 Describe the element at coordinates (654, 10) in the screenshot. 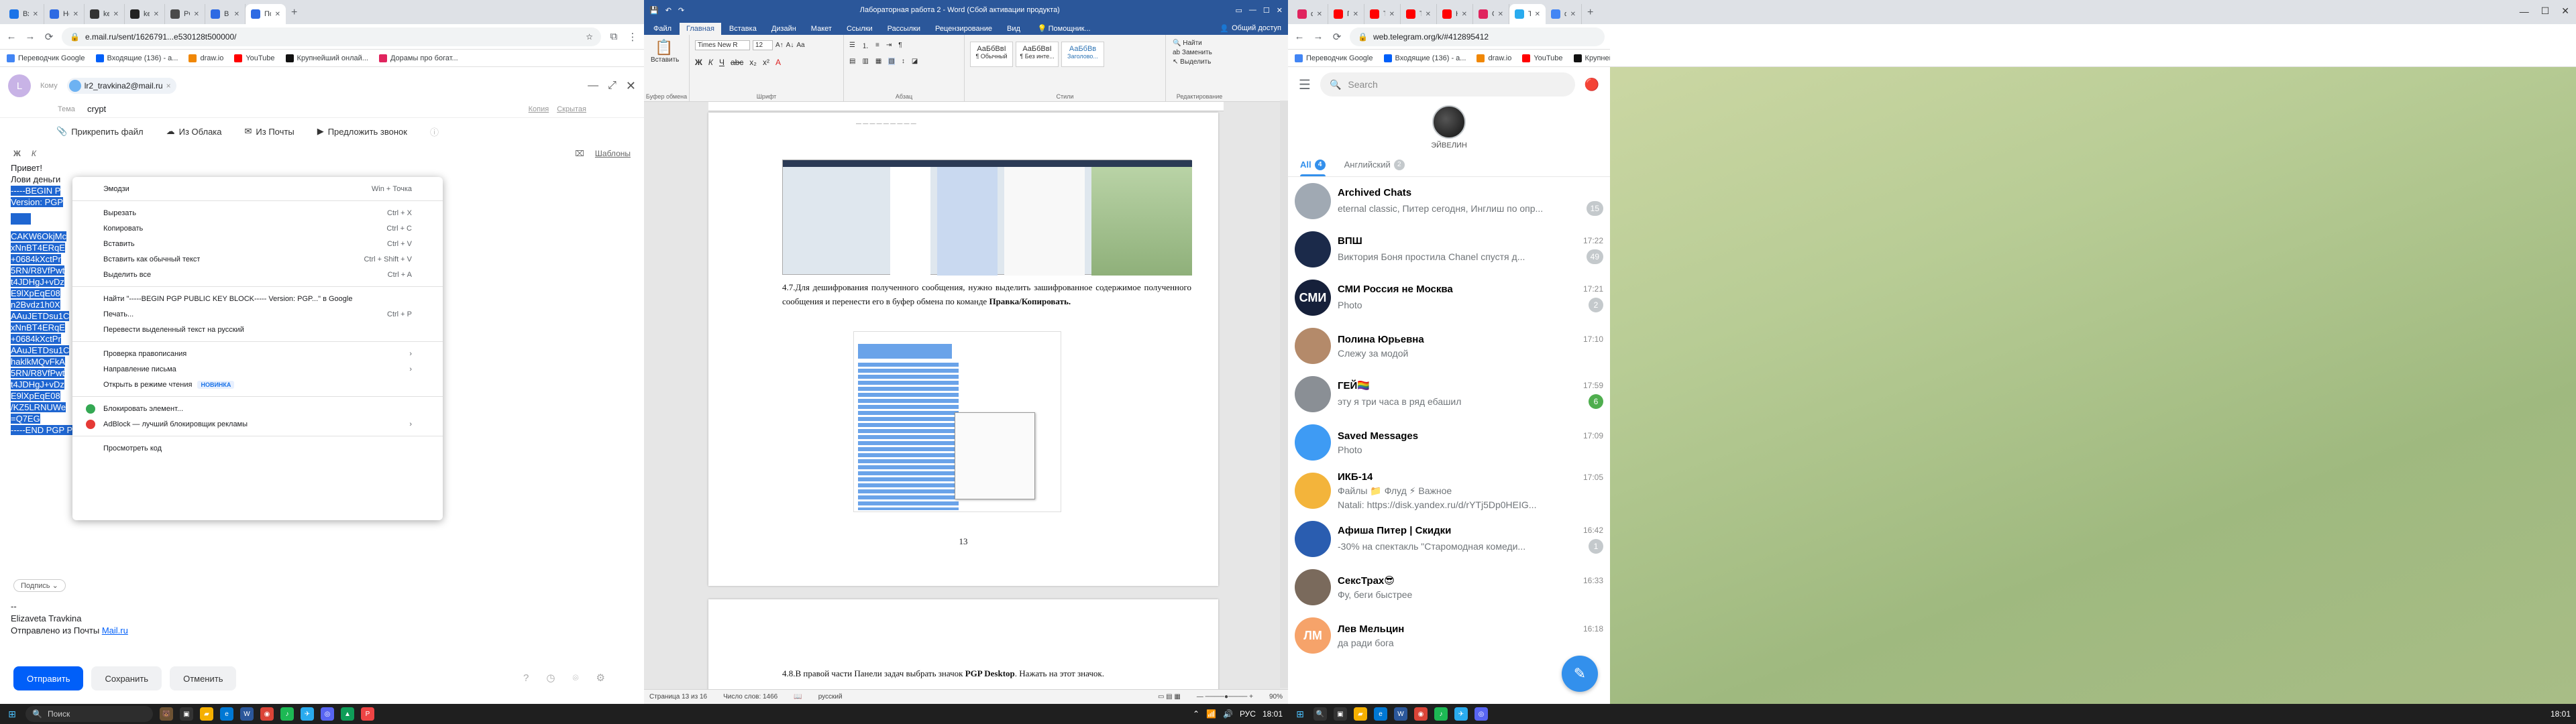

I see `save-icon: 💾` at that location.